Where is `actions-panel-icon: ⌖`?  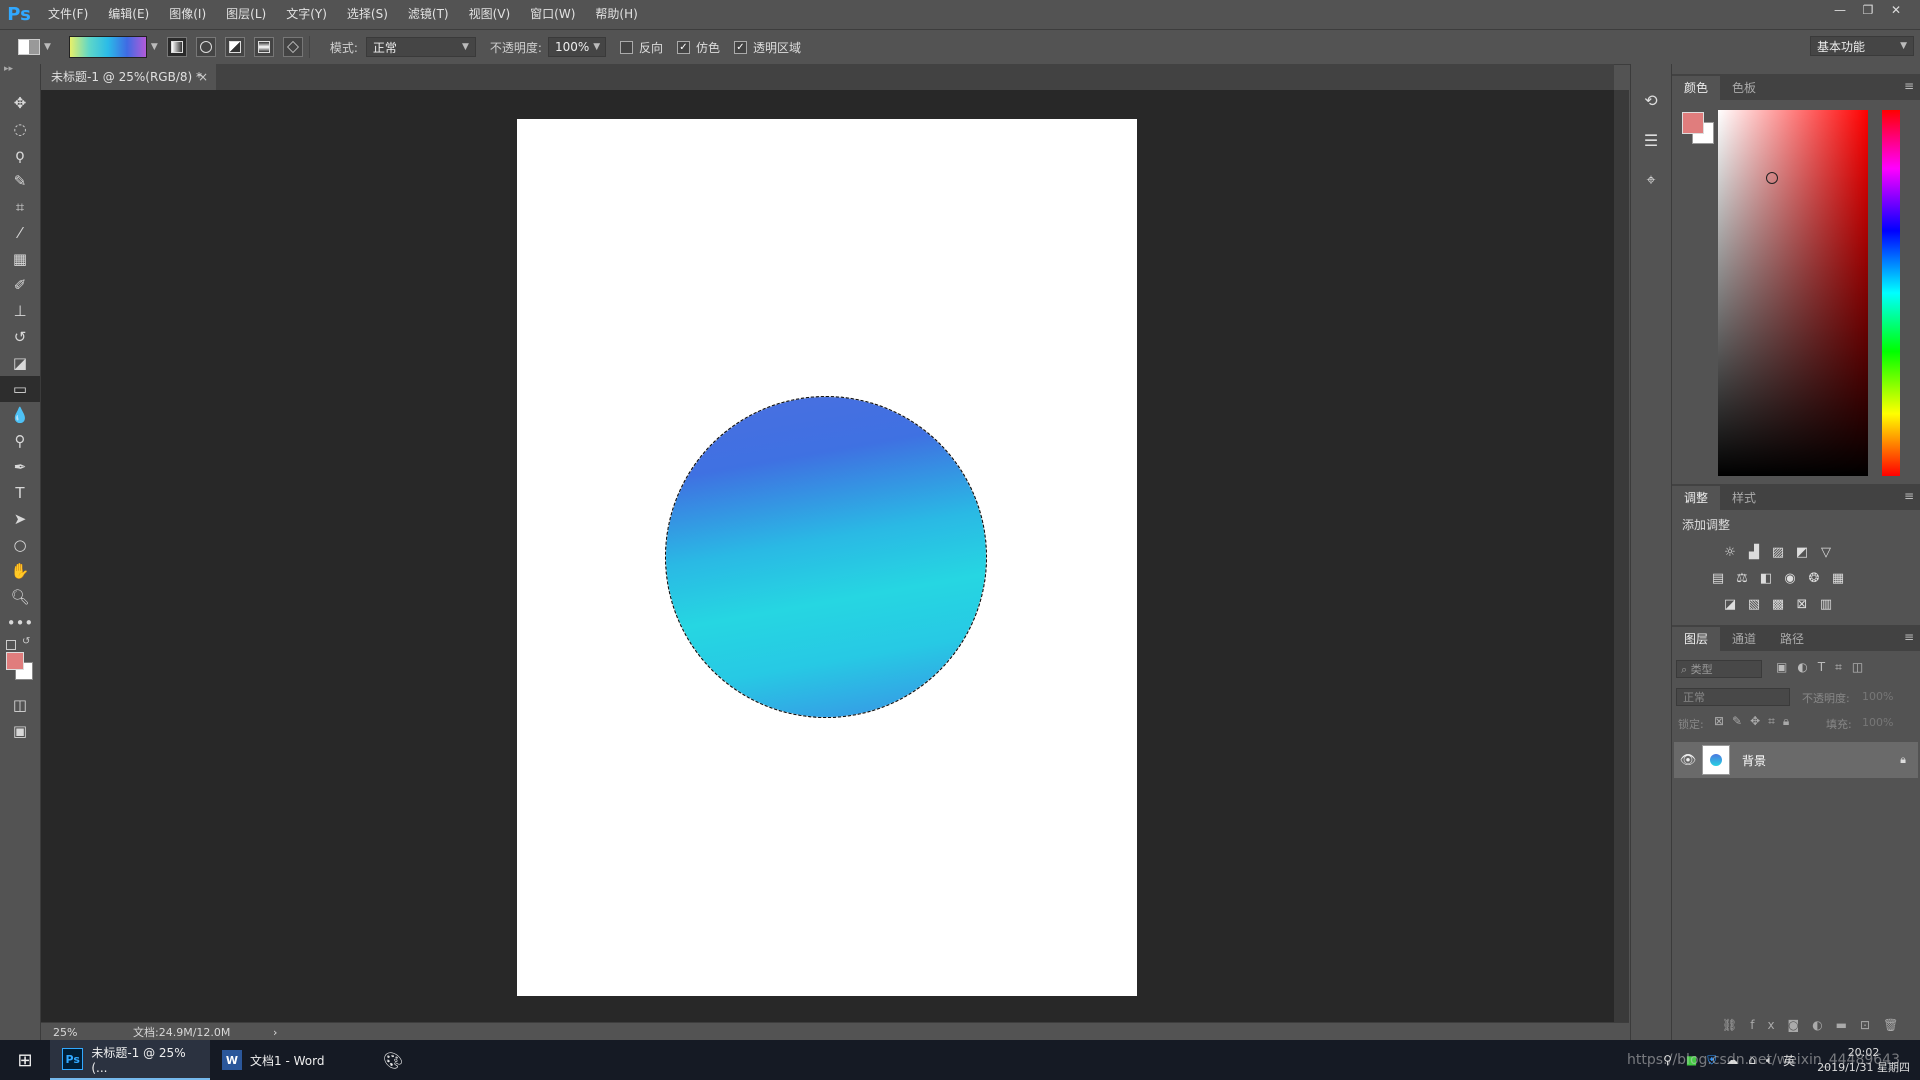 actions-panel-icon: ⌖ is located at coordinates (1651, 180).